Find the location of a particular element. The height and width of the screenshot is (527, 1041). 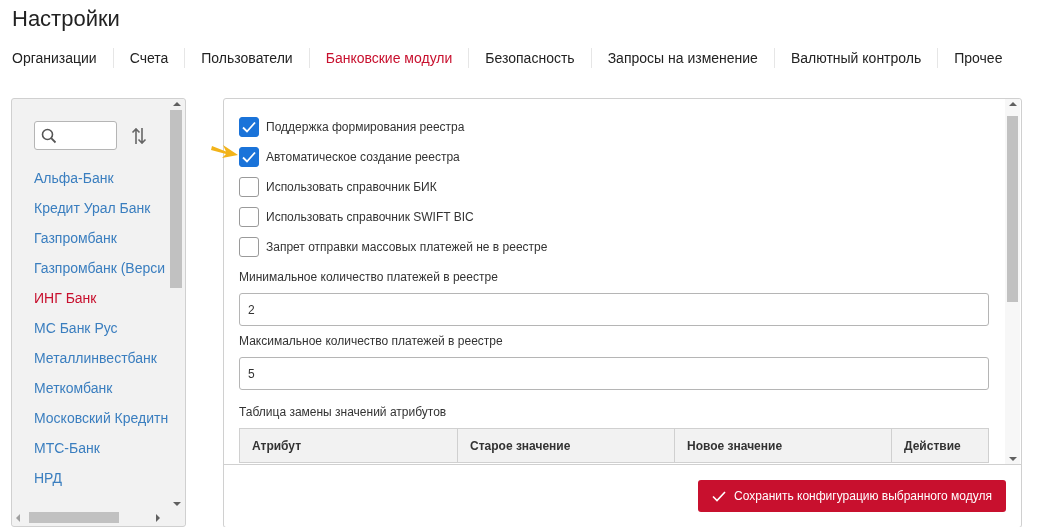

bank-item: НРД is located at coordinates (48, 478).